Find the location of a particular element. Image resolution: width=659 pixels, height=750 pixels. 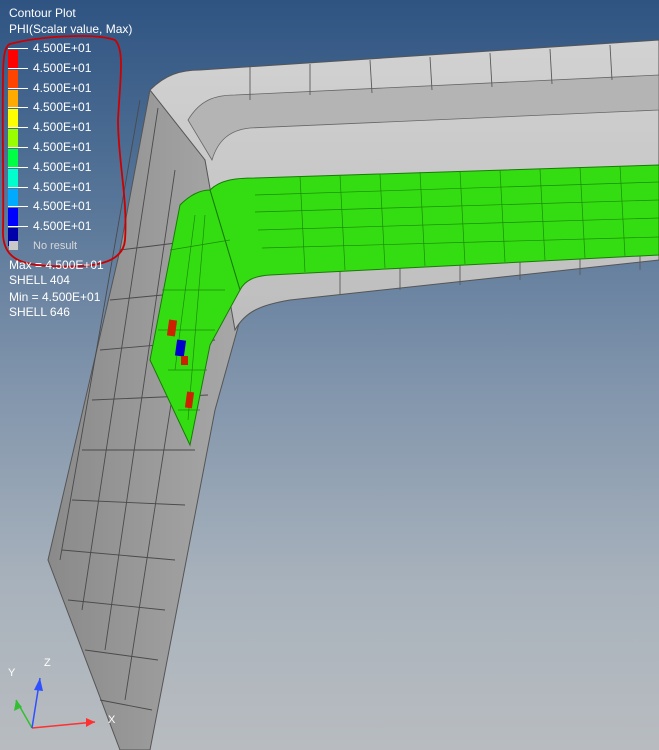

y-axis-label: Y is located at coordinates (12, 673).